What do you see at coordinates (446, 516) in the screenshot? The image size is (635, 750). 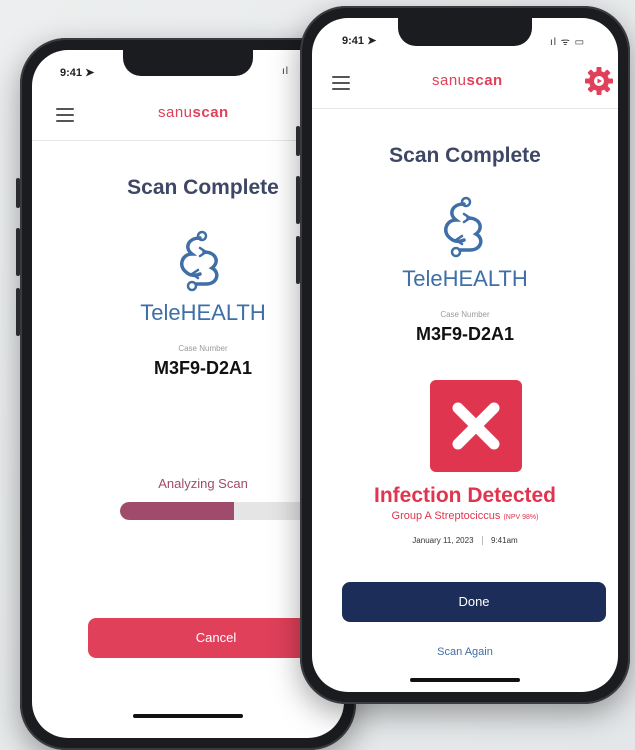 I see `result-organism: Group A Streptociccus` at bounding box center [446, 516].